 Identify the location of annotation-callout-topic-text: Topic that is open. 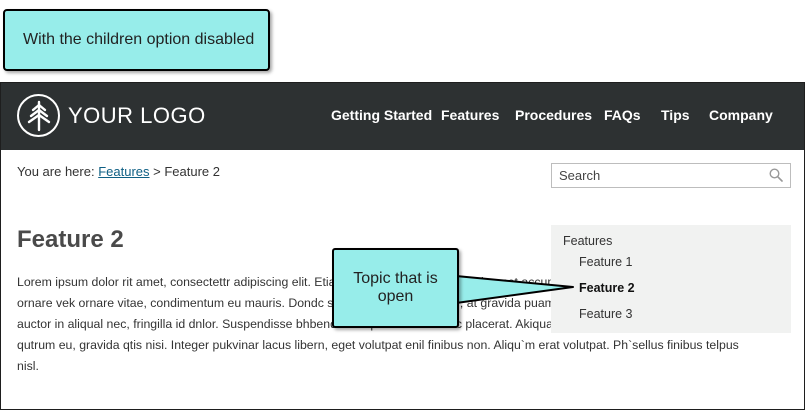
(395, 287).